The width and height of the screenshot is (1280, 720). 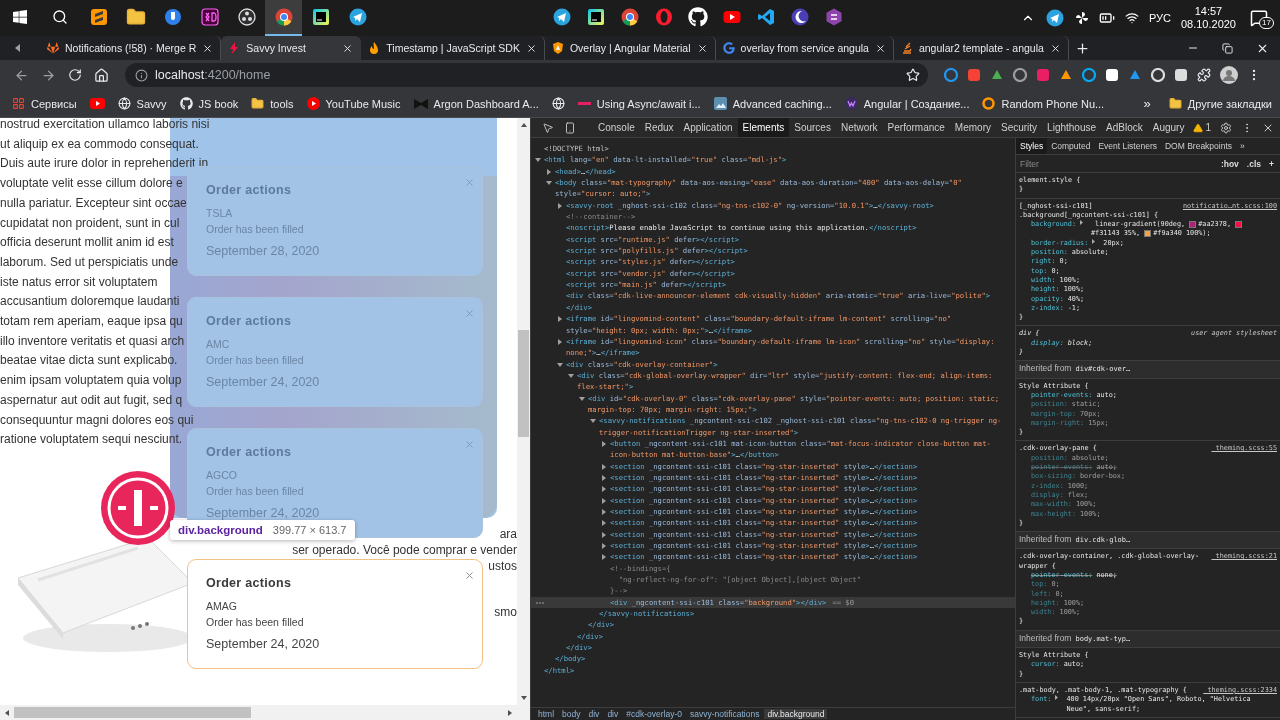 I want to click on devtools-tab: Memory, so click(x=972, y=127).